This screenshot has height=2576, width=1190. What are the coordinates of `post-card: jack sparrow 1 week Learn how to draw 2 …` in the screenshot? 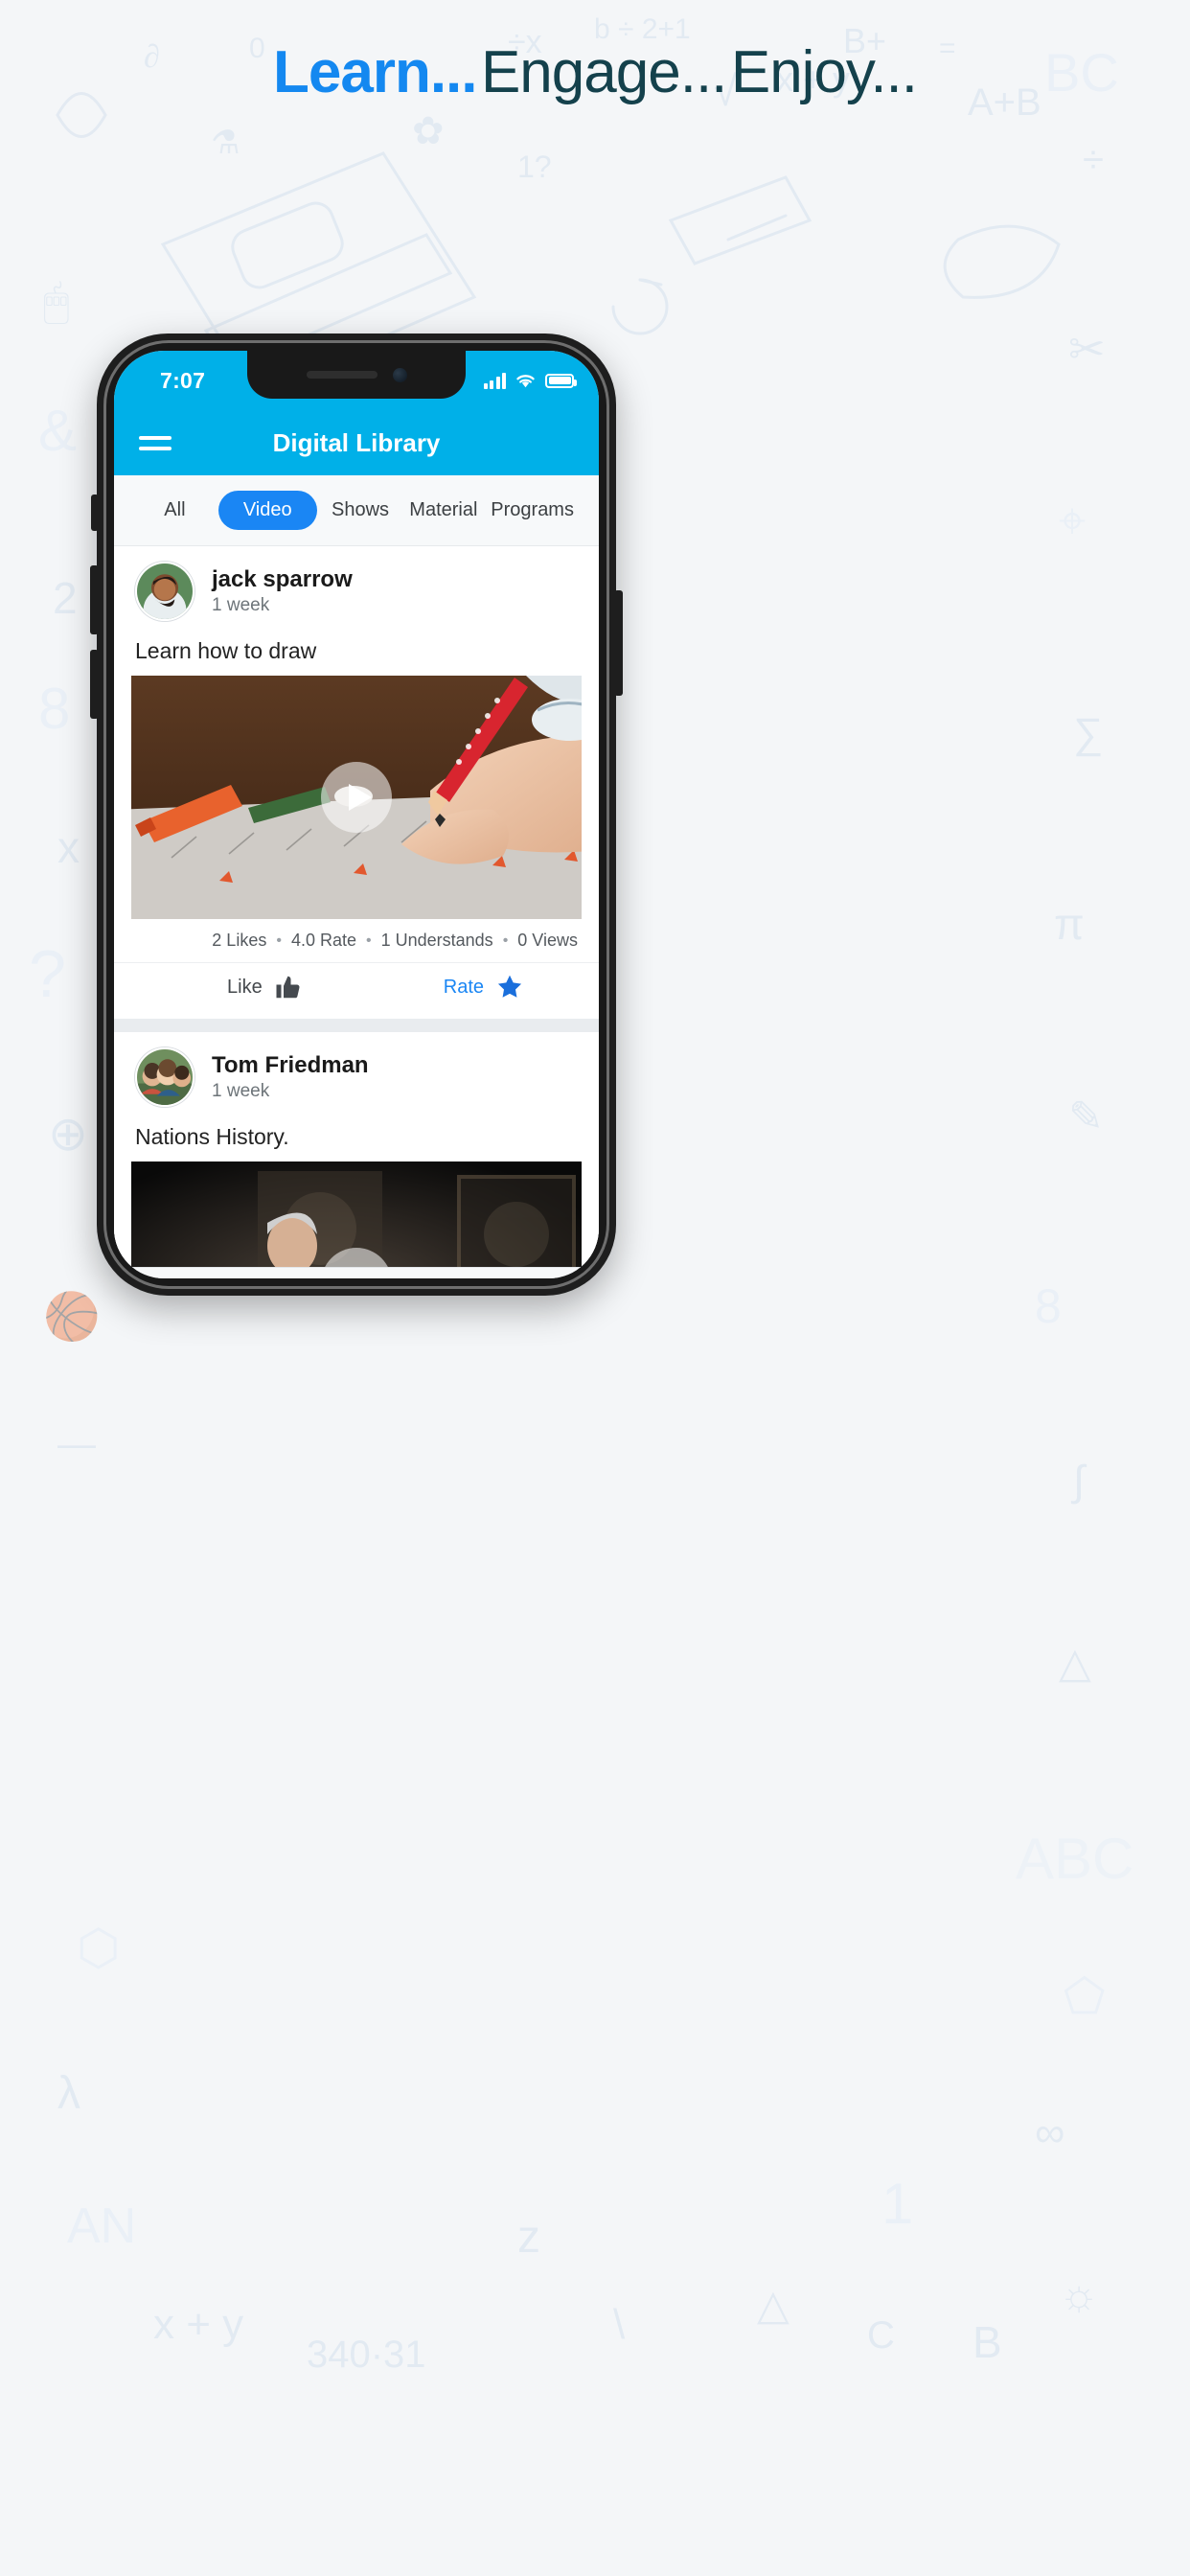 It's located at (357, 782).